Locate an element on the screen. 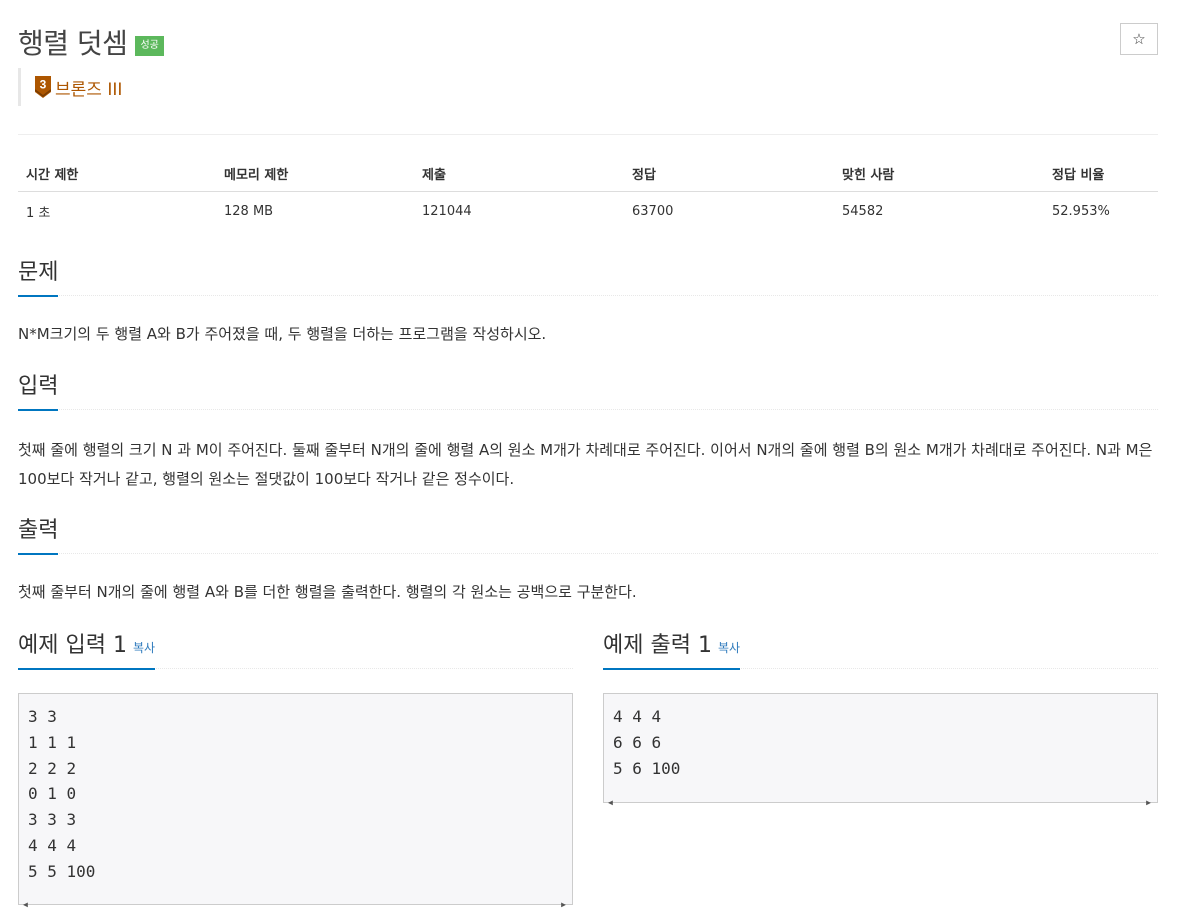  table-row: 1 초 128 MB 121044 63700 54582 52.953% is located at coordinates (588, 212).